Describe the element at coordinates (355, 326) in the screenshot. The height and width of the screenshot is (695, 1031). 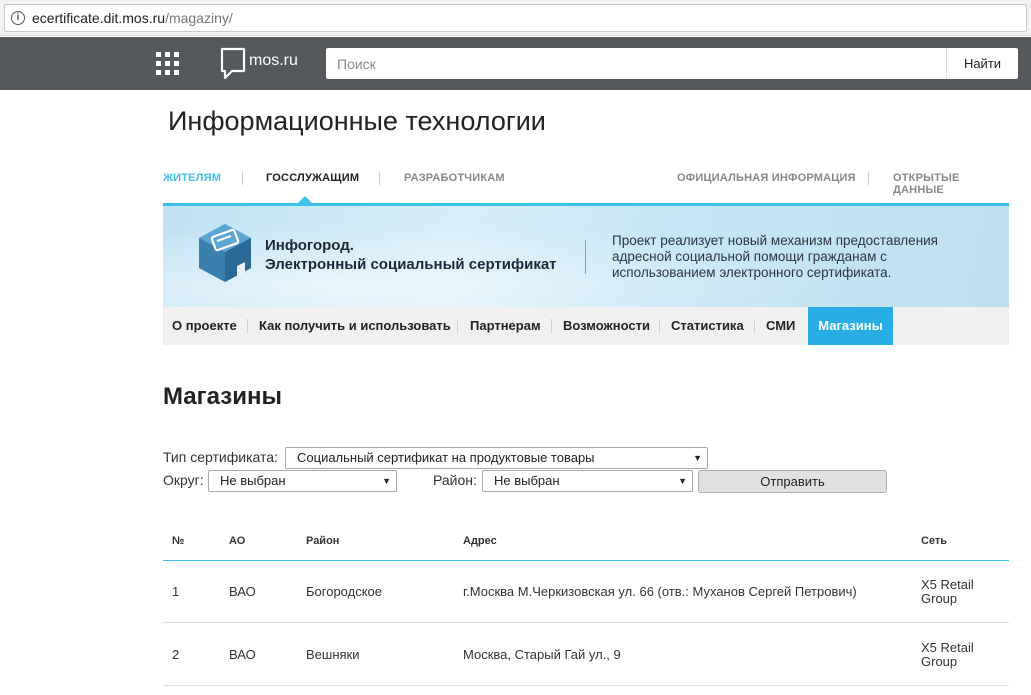
I see `subnav-item-how-to-get: Как получить и использовать` at that location.